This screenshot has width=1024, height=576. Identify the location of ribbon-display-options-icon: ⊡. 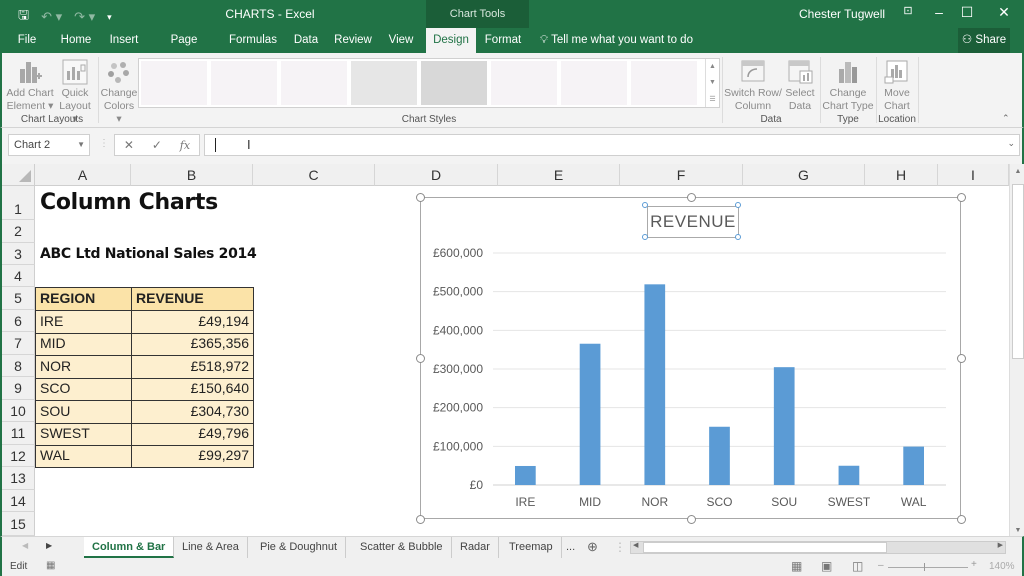
(908, 10).